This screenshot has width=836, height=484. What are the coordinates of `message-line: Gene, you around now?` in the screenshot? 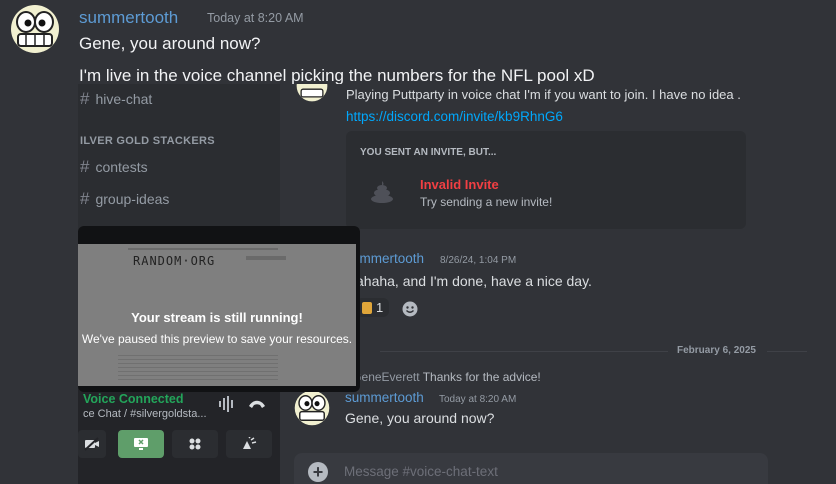 It's located at (170, 43).